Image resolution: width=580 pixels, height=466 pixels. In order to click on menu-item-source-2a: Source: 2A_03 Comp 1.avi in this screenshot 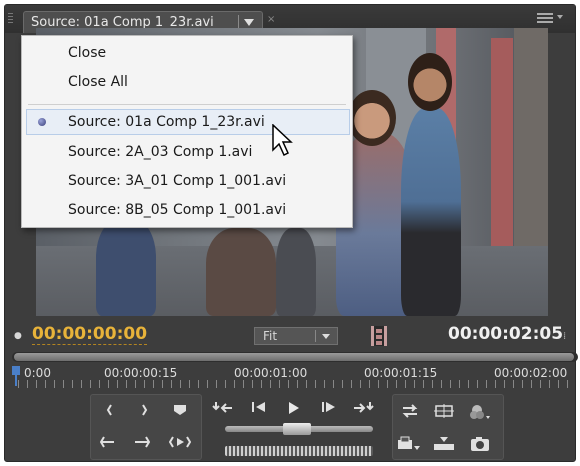, I will do `click(187, 153)`.